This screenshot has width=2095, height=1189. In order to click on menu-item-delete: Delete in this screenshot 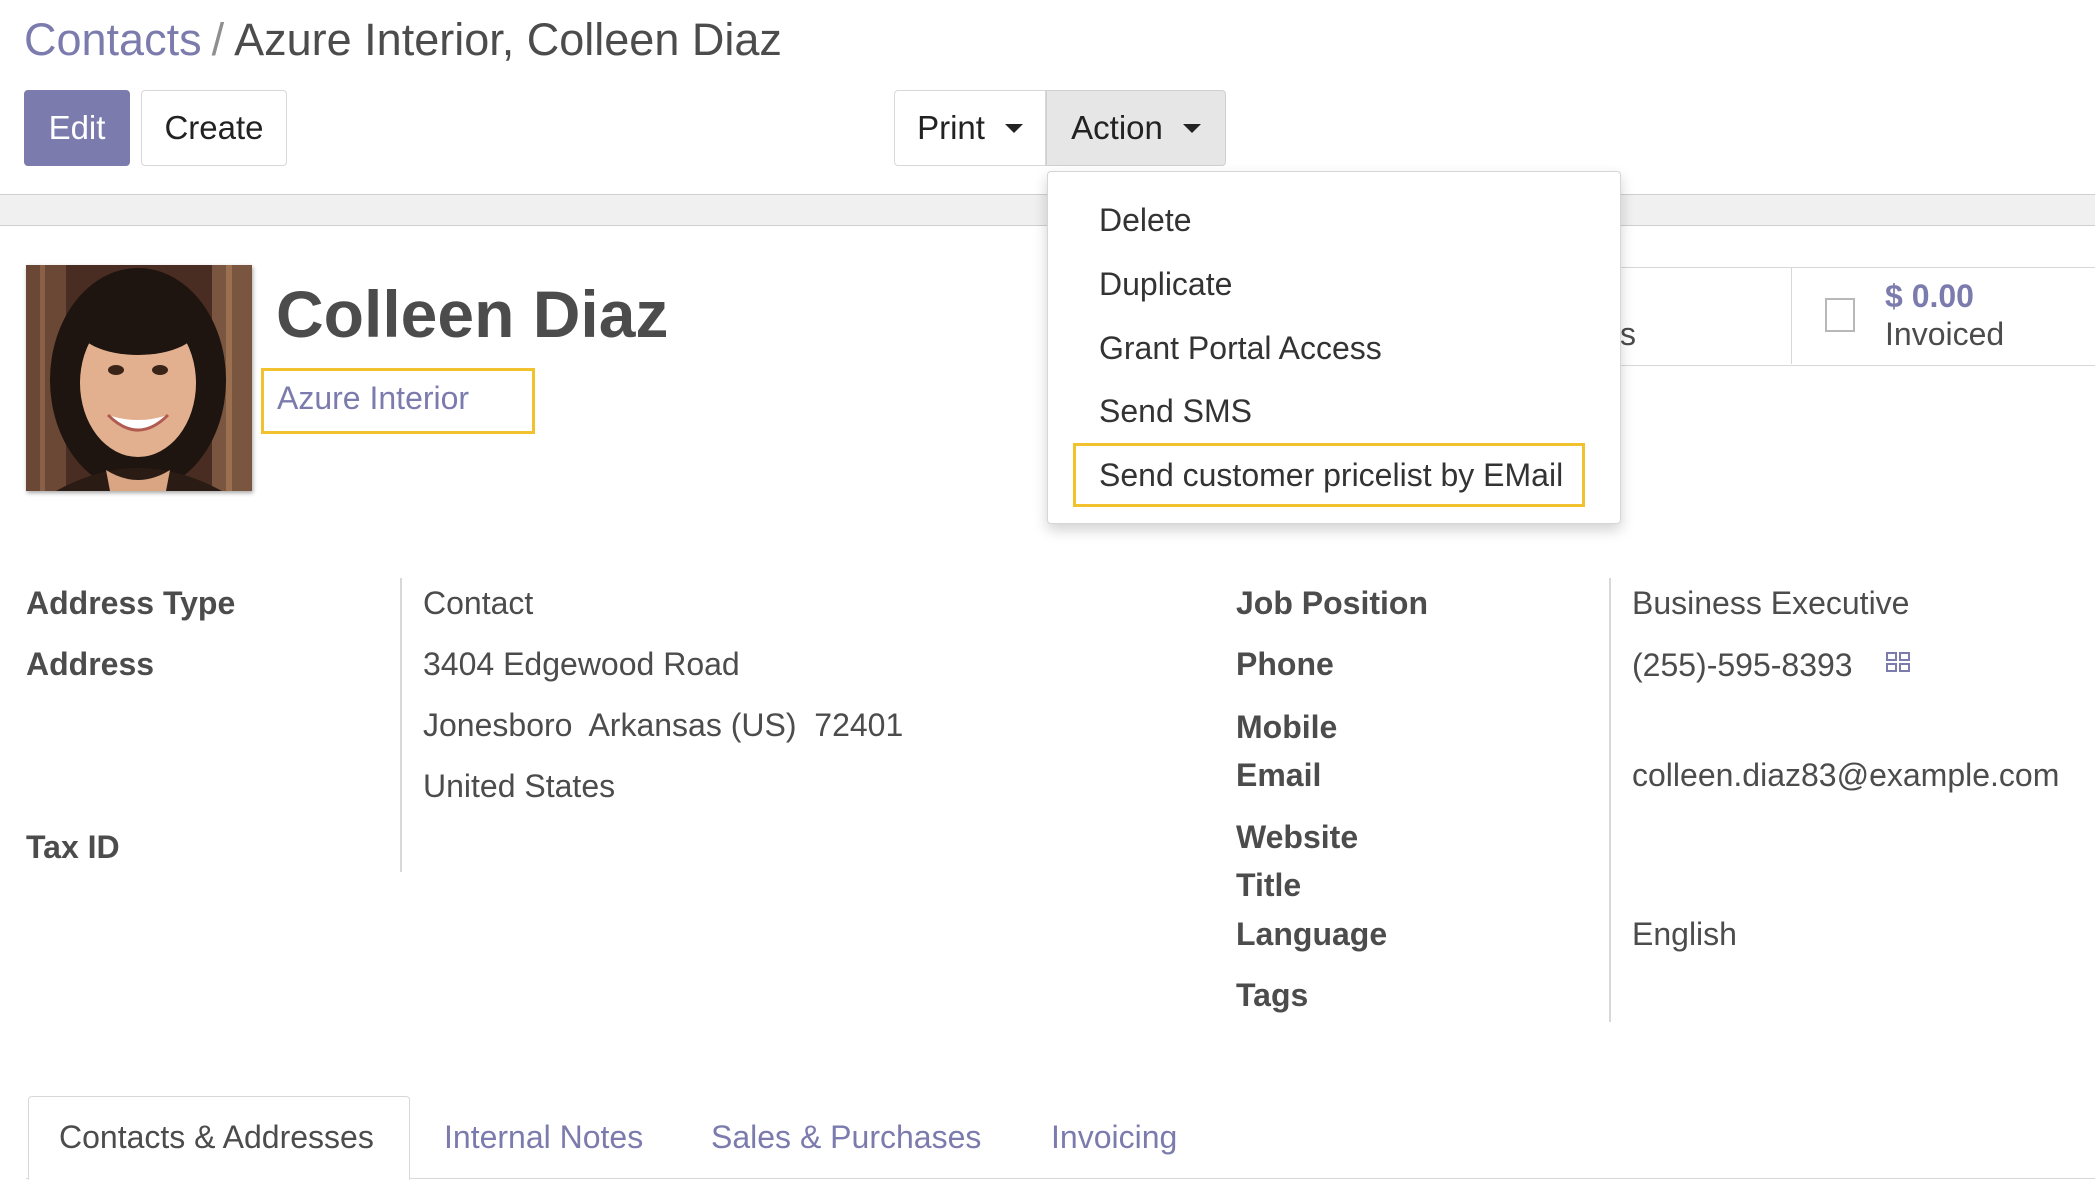, I will do `click(1145, 220)`.